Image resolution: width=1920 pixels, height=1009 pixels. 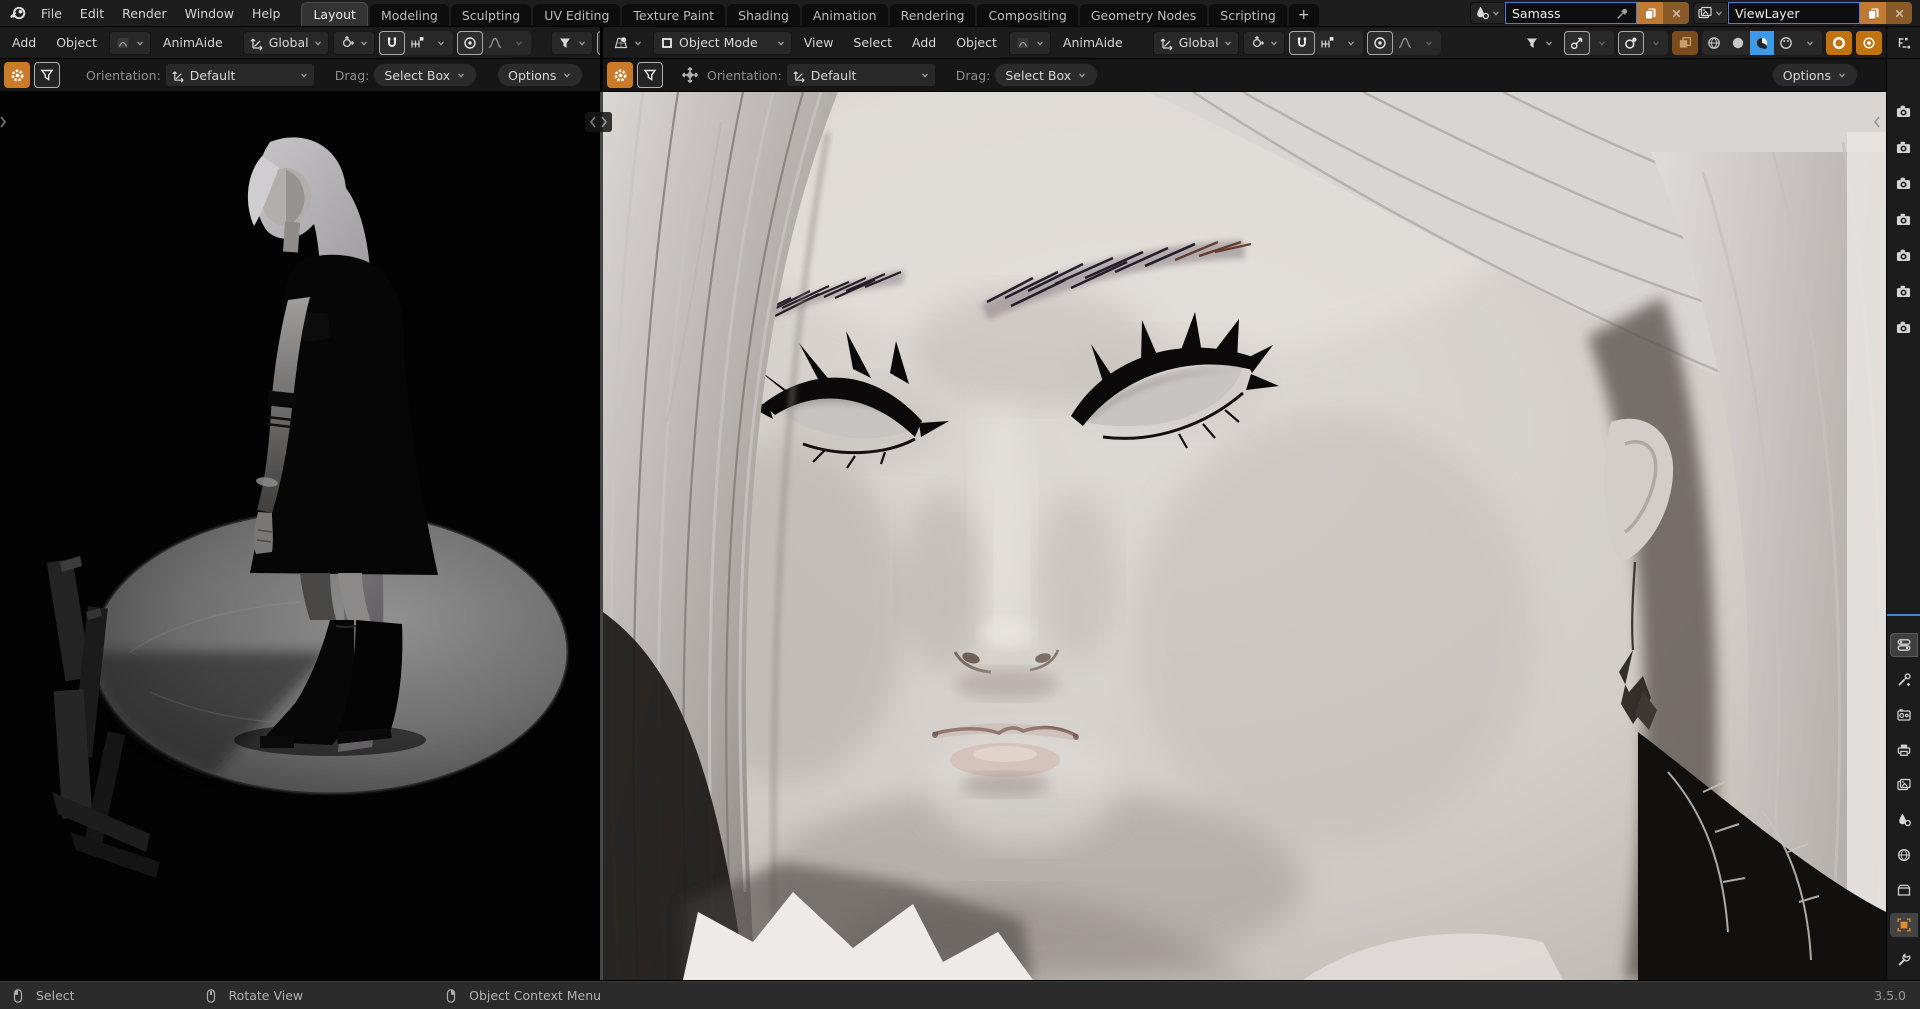 What do you see at coordinates (92, 13) in the screenshot?
I see `menu-edit: Edit` at bounding box center [92, 13].